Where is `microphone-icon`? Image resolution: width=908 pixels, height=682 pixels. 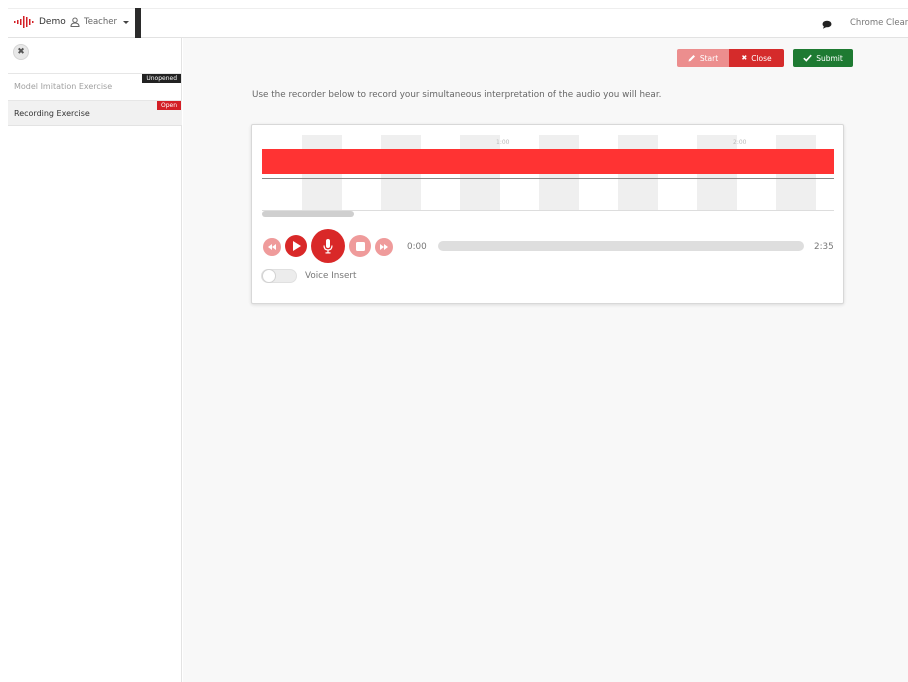 microphone-icon is located at coordinates (328, 245).